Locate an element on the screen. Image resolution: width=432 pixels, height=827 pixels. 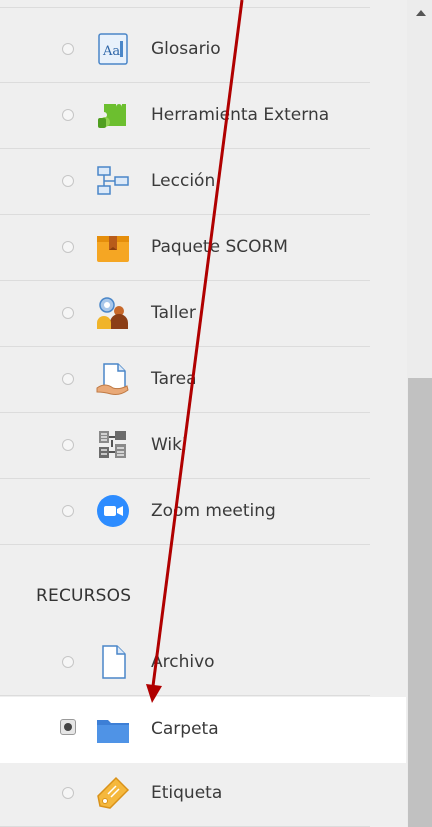
glossary-icon: Aa is located at coordinates (113, 49).